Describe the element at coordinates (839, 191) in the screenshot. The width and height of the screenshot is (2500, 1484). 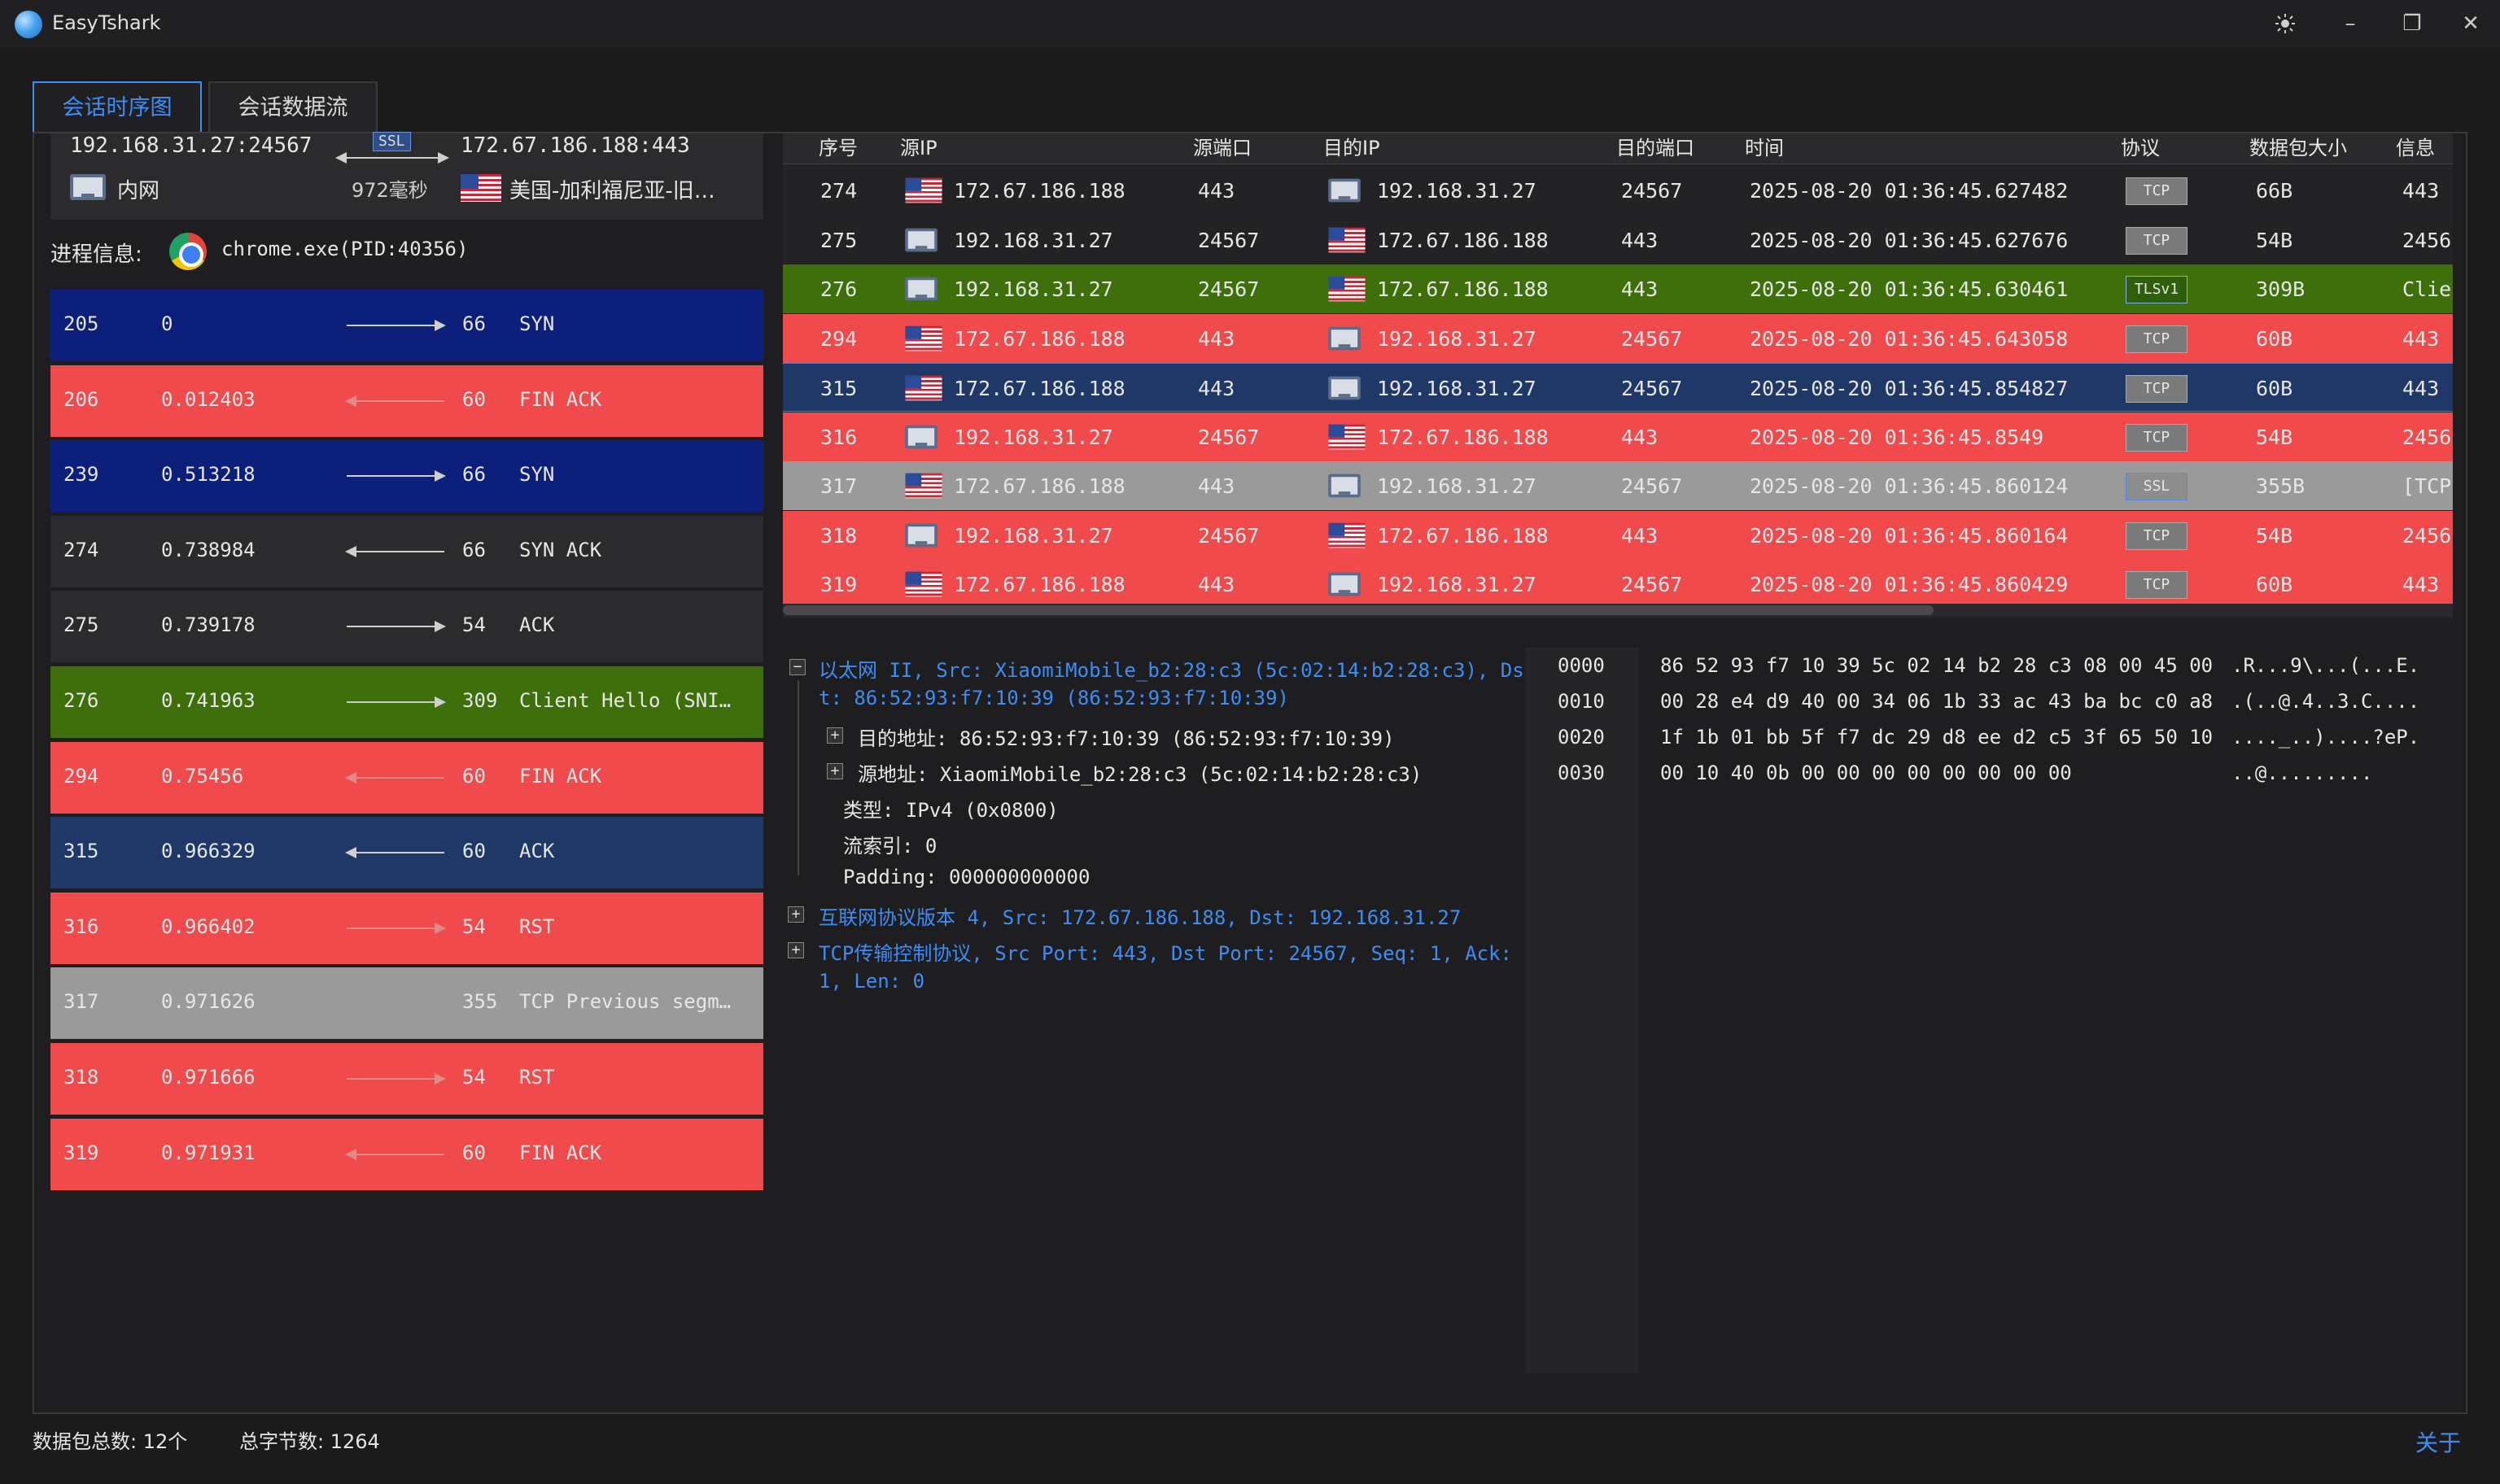
I see `pkt-no: 274` at that location.